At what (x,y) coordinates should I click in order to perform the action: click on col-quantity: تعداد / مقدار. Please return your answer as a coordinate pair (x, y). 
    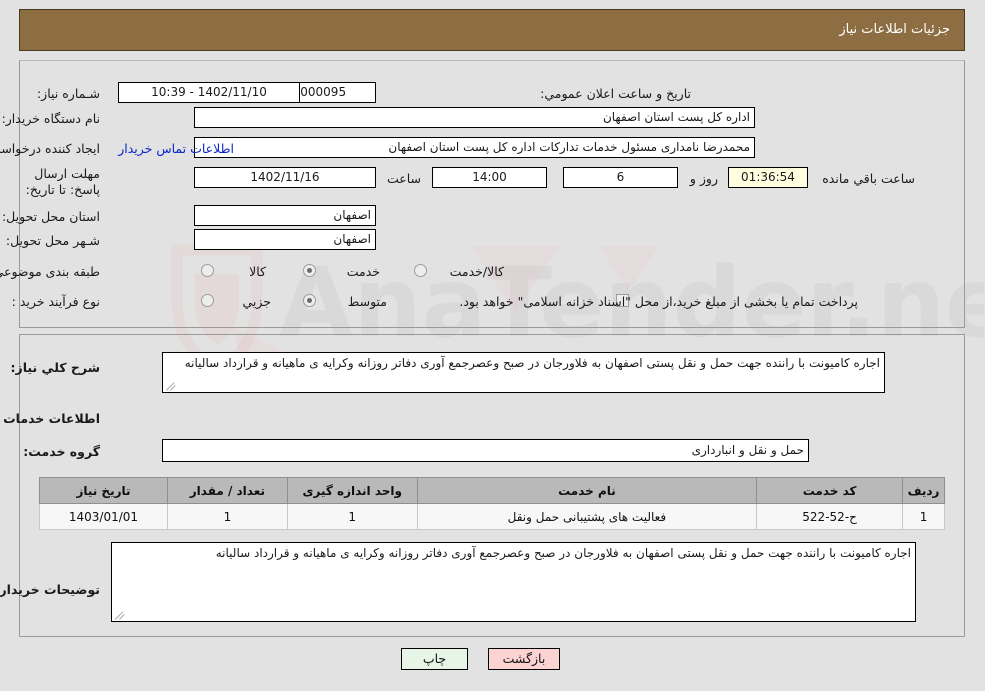
    Looking at the image, I should click on (228, 490).